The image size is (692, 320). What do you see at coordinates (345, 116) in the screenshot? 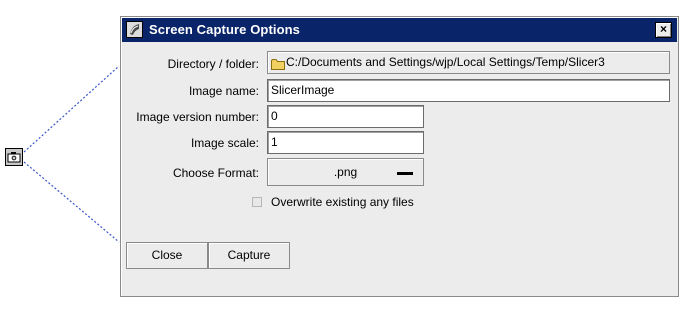
I see `version-field: 0` at bounding box center [345, 116].